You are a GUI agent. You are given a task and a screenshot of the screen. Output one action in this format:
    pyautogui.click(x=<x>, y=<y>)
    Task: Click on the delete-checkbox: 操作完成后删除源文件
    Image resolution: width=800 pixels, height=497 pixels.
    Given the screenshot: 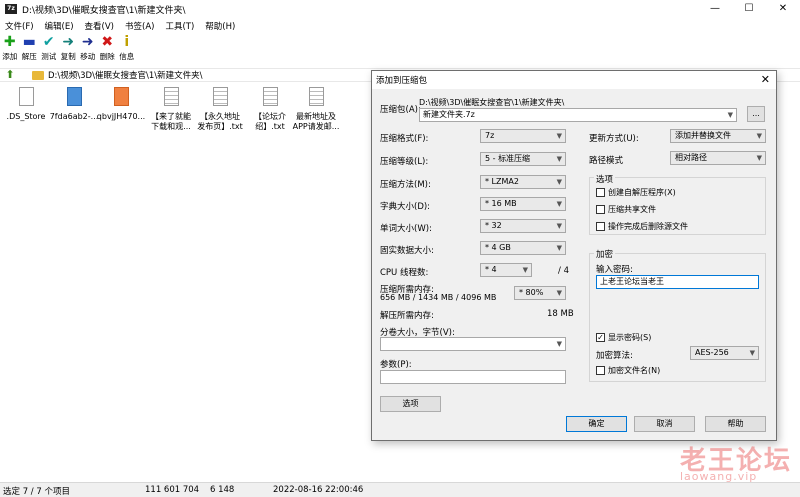 What is the action you would take?
    pyautogui.click(x=642, y=226)
    